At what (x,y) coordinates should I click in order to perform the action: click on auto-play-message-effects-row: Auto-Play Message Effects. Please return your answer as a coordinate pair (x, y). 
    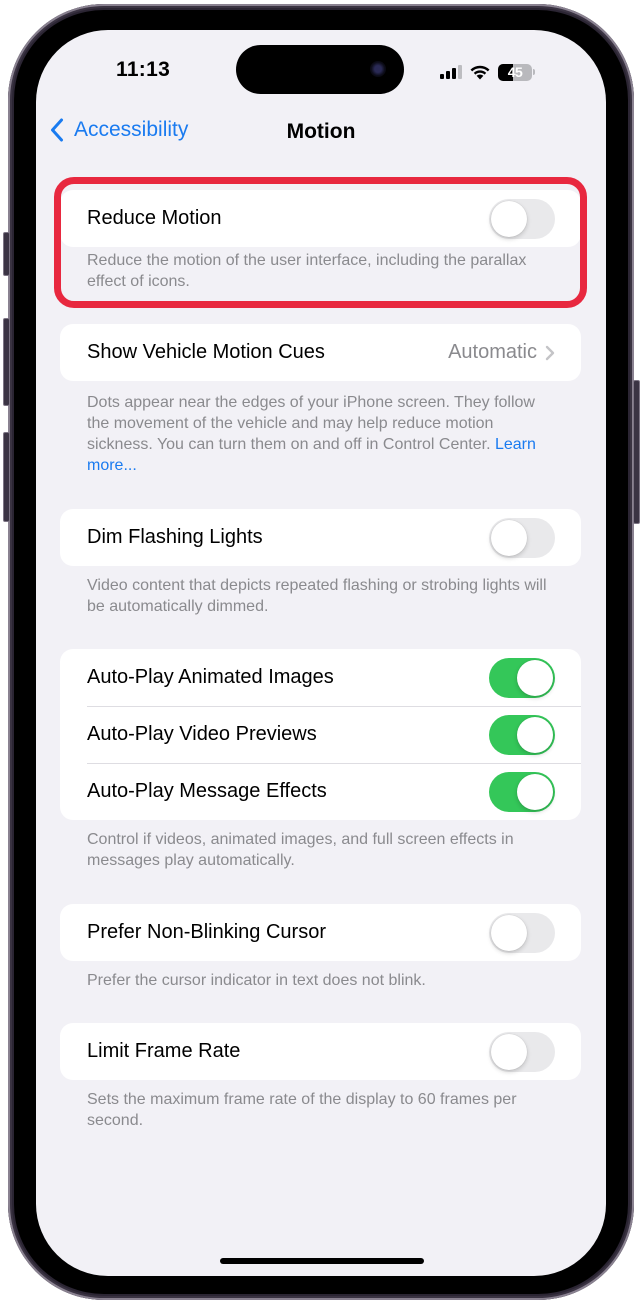
    Looking at the image, I should click on (320, 791).